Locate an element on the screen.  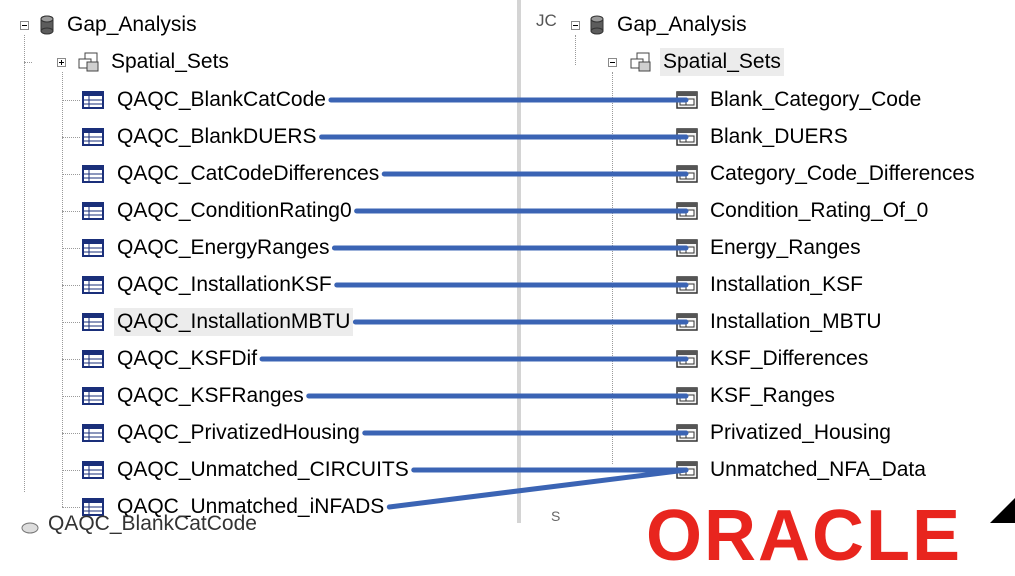
tree-node-label: QAQC_EnergyRanges is located at coordinates (223, 247).